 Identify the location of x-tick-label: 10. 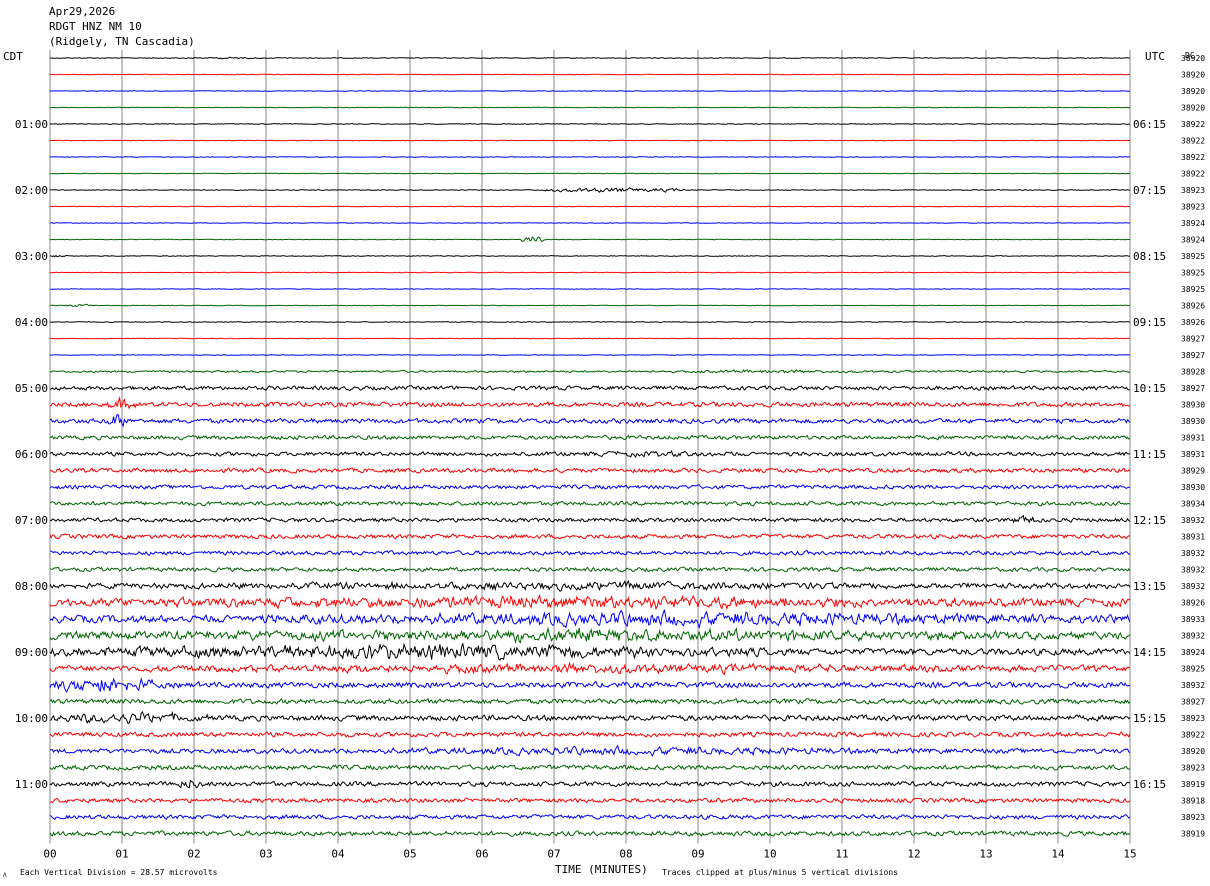
(769, 854).